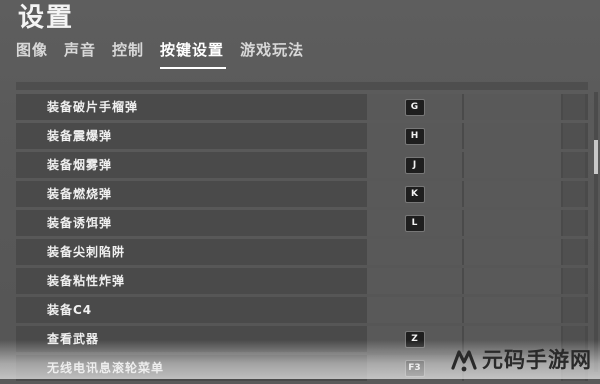 The image size is (600, 384). I want to click on watermark-logo-icon, so click(464, 361).